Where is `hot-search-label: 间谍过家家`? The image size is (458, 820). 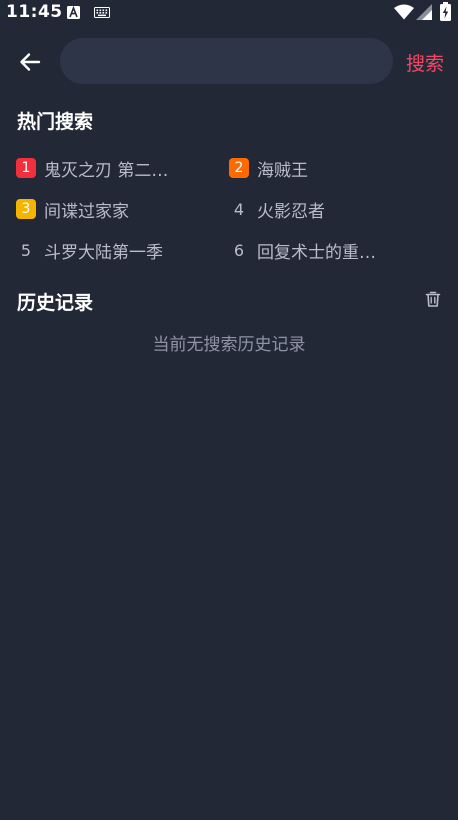
hot-search-label: 间谍过家家 is located at coordinates (86, 211).